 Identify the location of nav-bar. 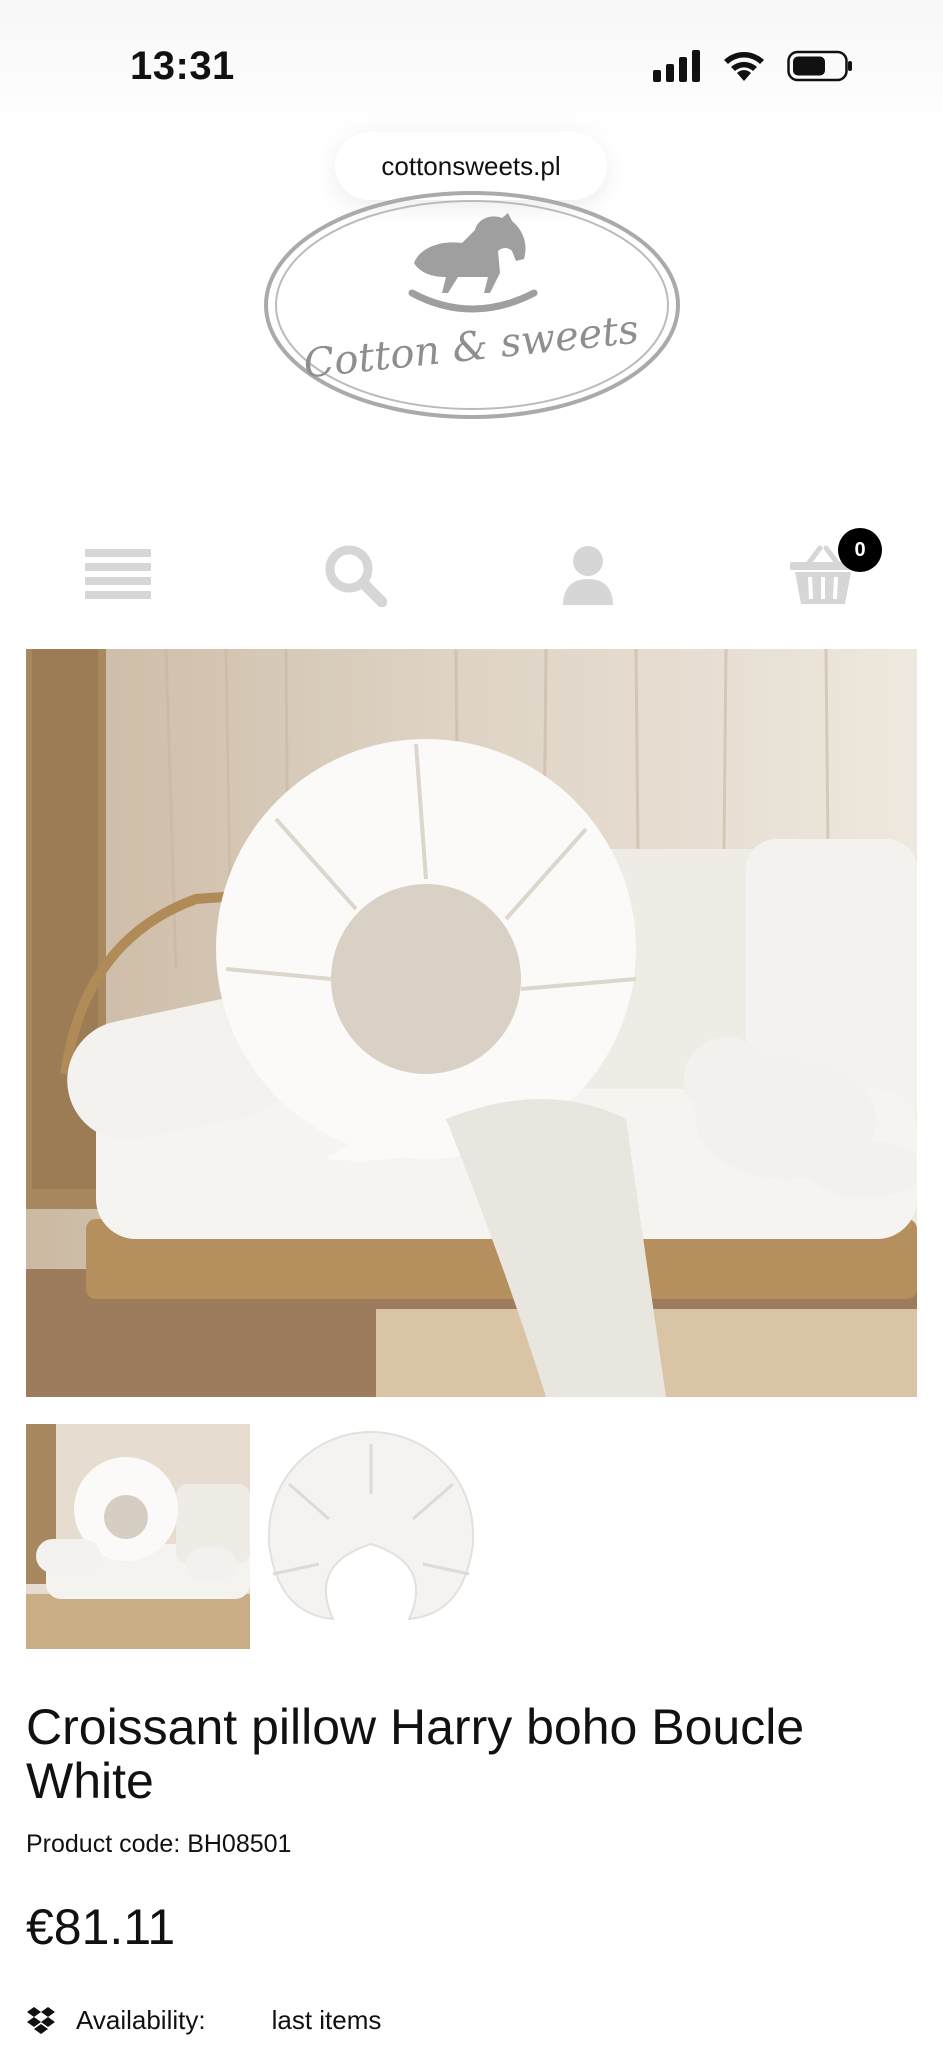
(471, 575).